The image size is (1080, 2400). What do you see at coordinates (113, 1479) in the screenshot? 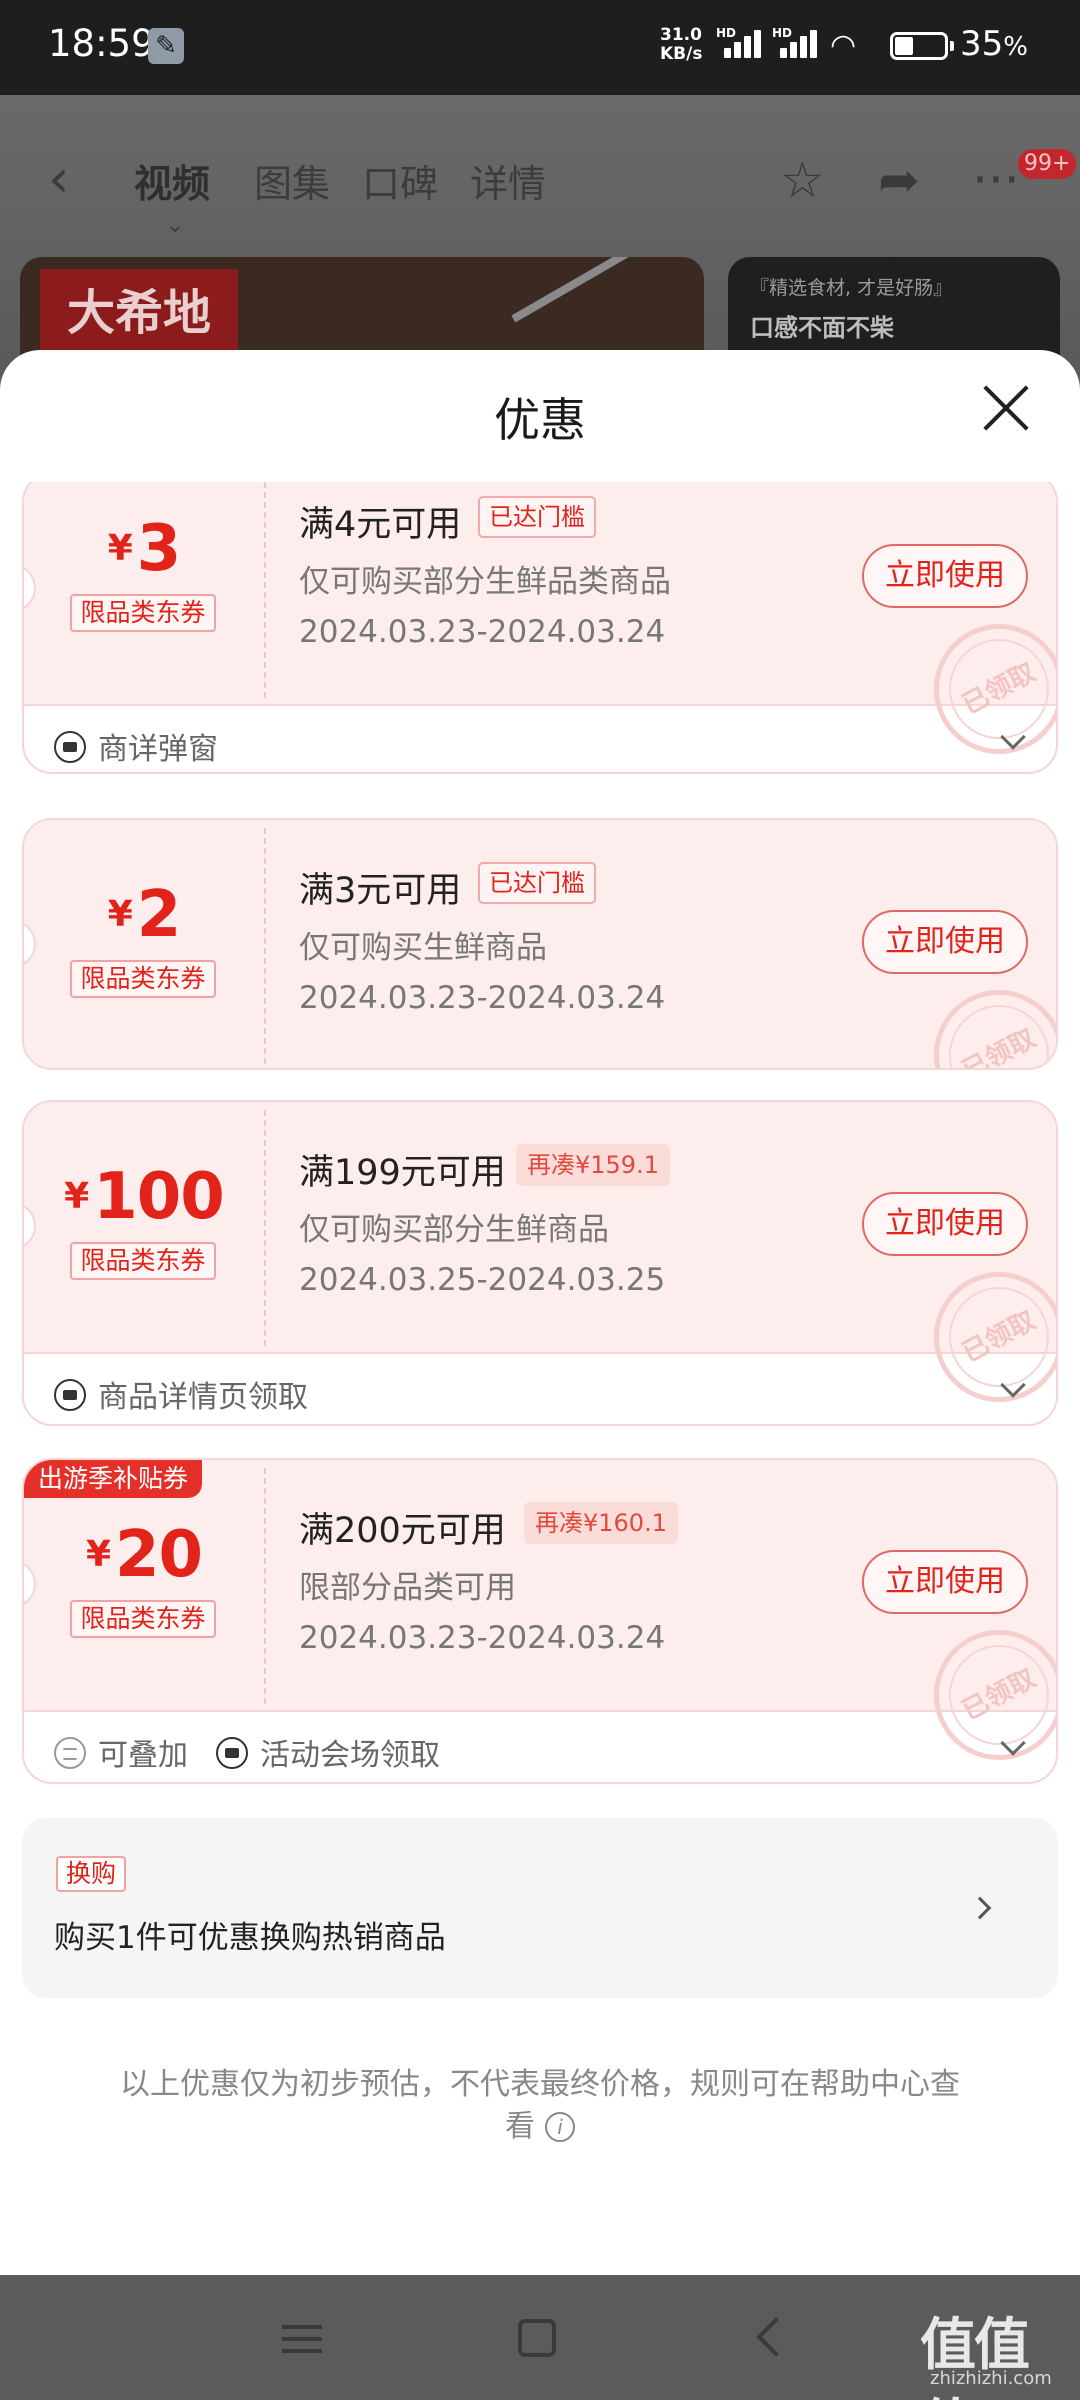
I see `promo-ribbon: 出游季补贴券` at bounding box center [113, 1479].